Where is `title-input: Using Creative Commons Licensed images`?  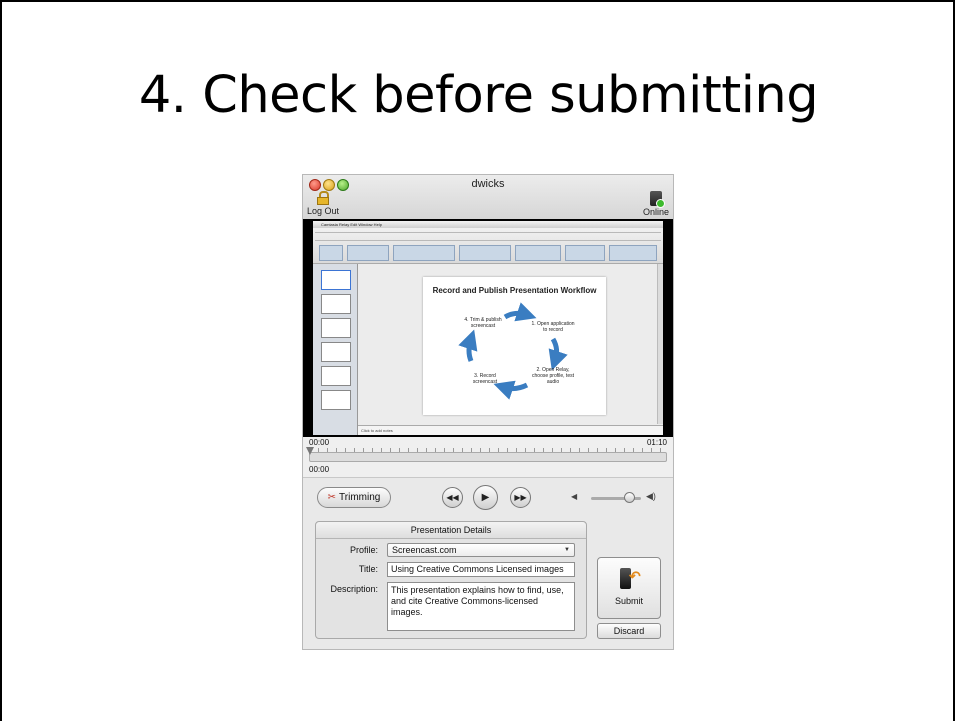 title-input: Using Creative Commons Licensed images is located at coordinates (481, 569).